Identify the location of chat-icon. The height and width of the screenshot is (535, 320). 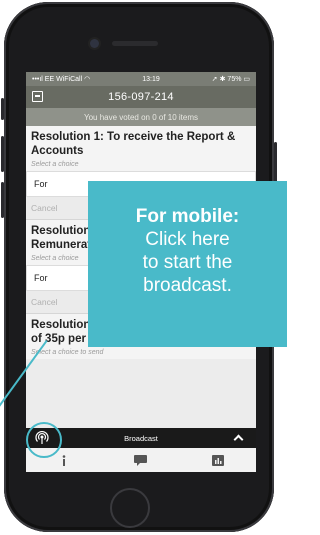
(141, 460).